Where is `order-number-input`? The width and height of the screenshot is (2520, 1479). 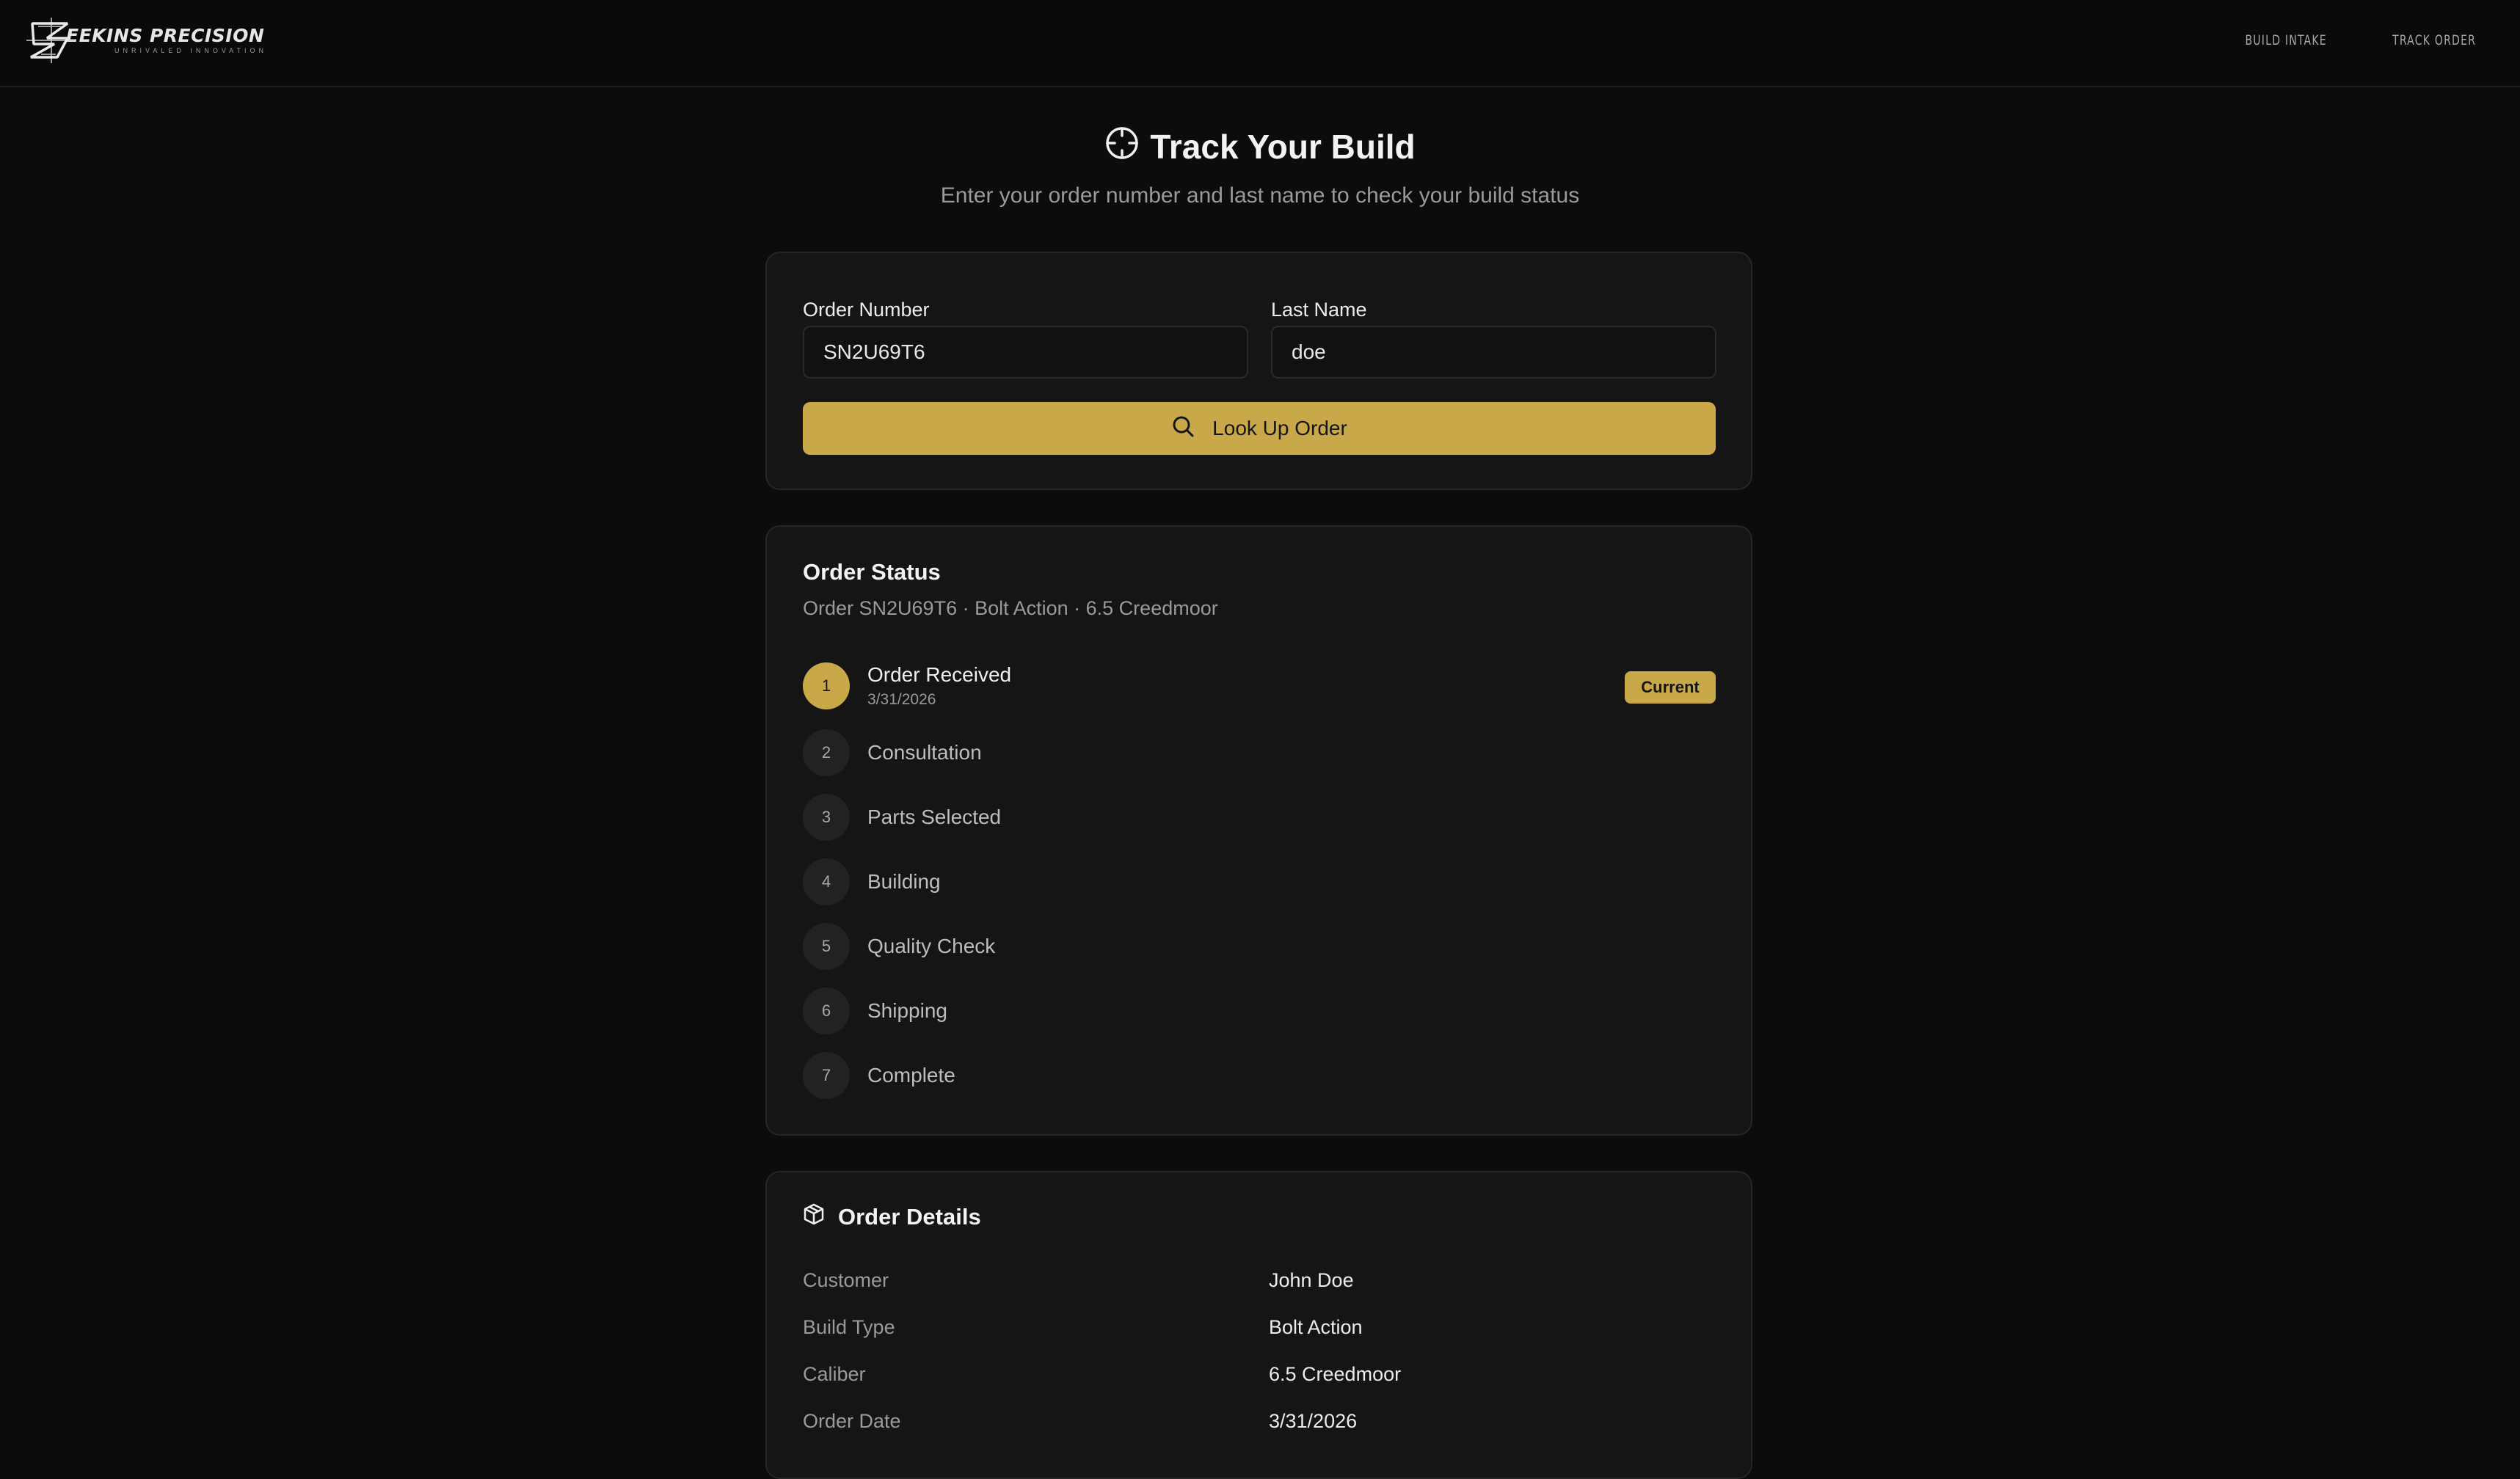
order-number-input is located at coordinates (1025, 352).